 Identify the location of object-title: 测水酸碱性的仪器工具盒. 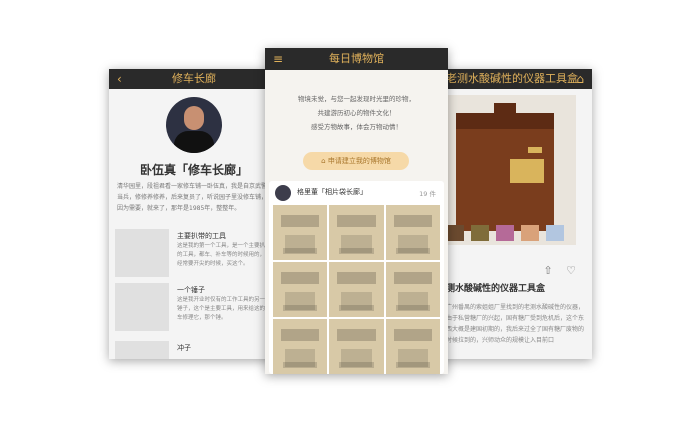
(496, 289).